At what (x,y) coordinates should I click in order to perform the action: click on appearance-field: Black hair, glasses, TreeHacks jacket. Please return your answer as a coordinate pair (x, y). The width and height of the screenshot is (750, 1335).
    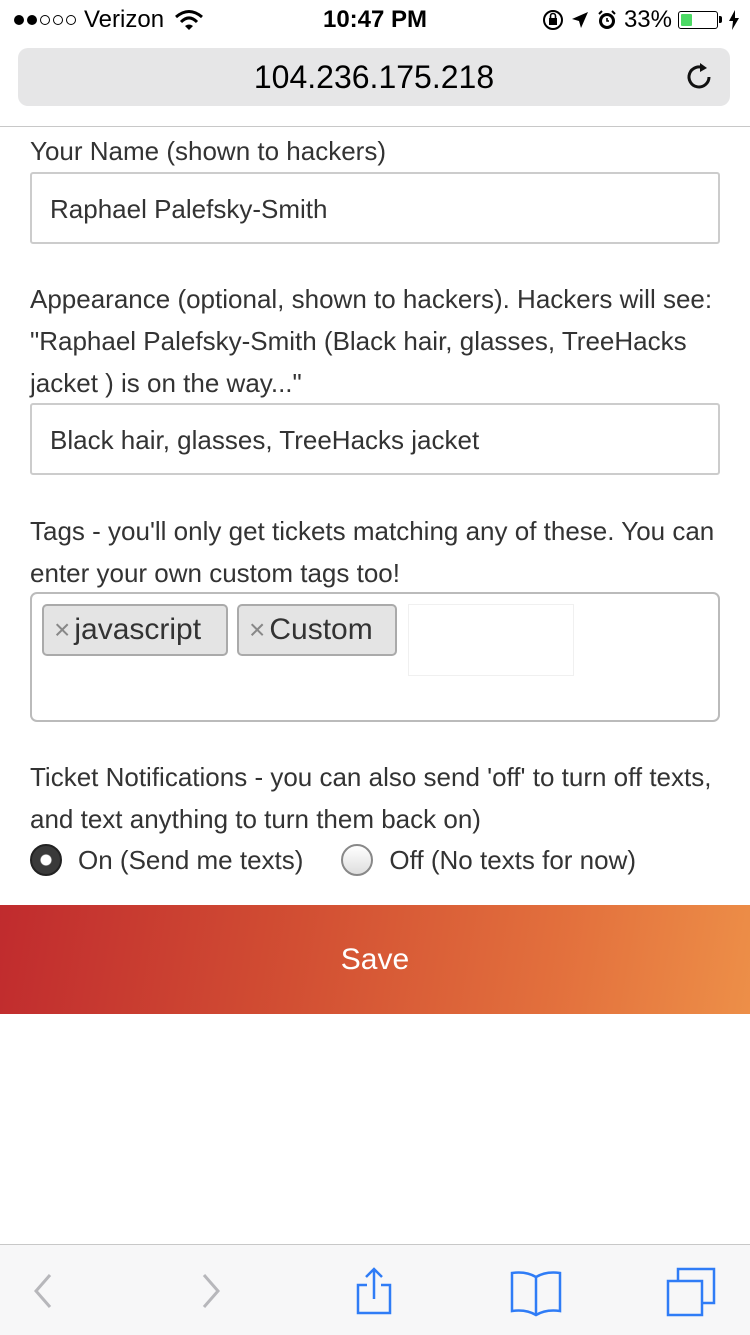
    Looking at the image, I should click on (375, 439).